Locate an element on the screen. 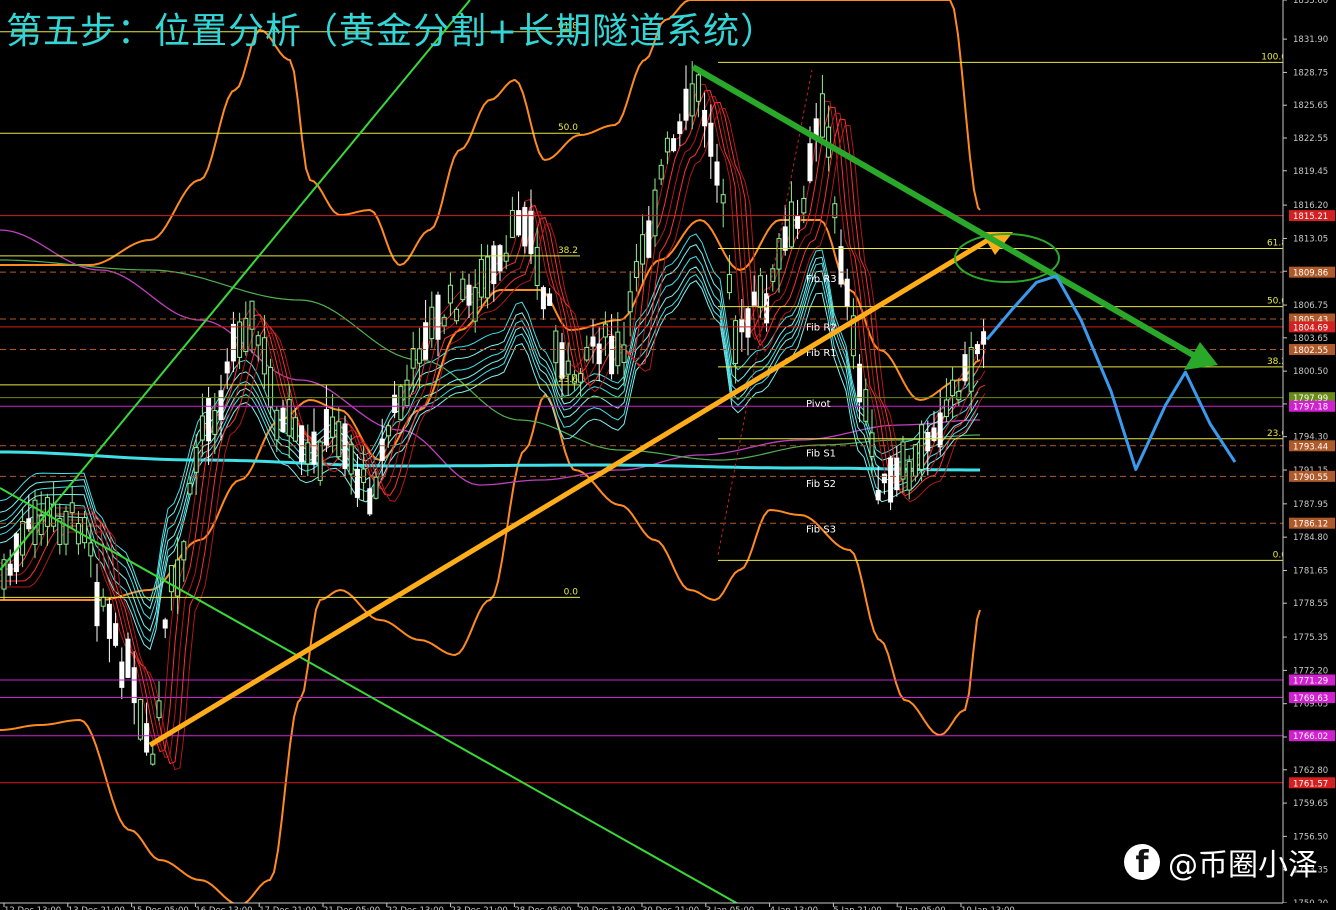 This screenshot has width=1336, height=910. x-tick-label: 28 Dec 05:00 is located at coordinates (542, 908).